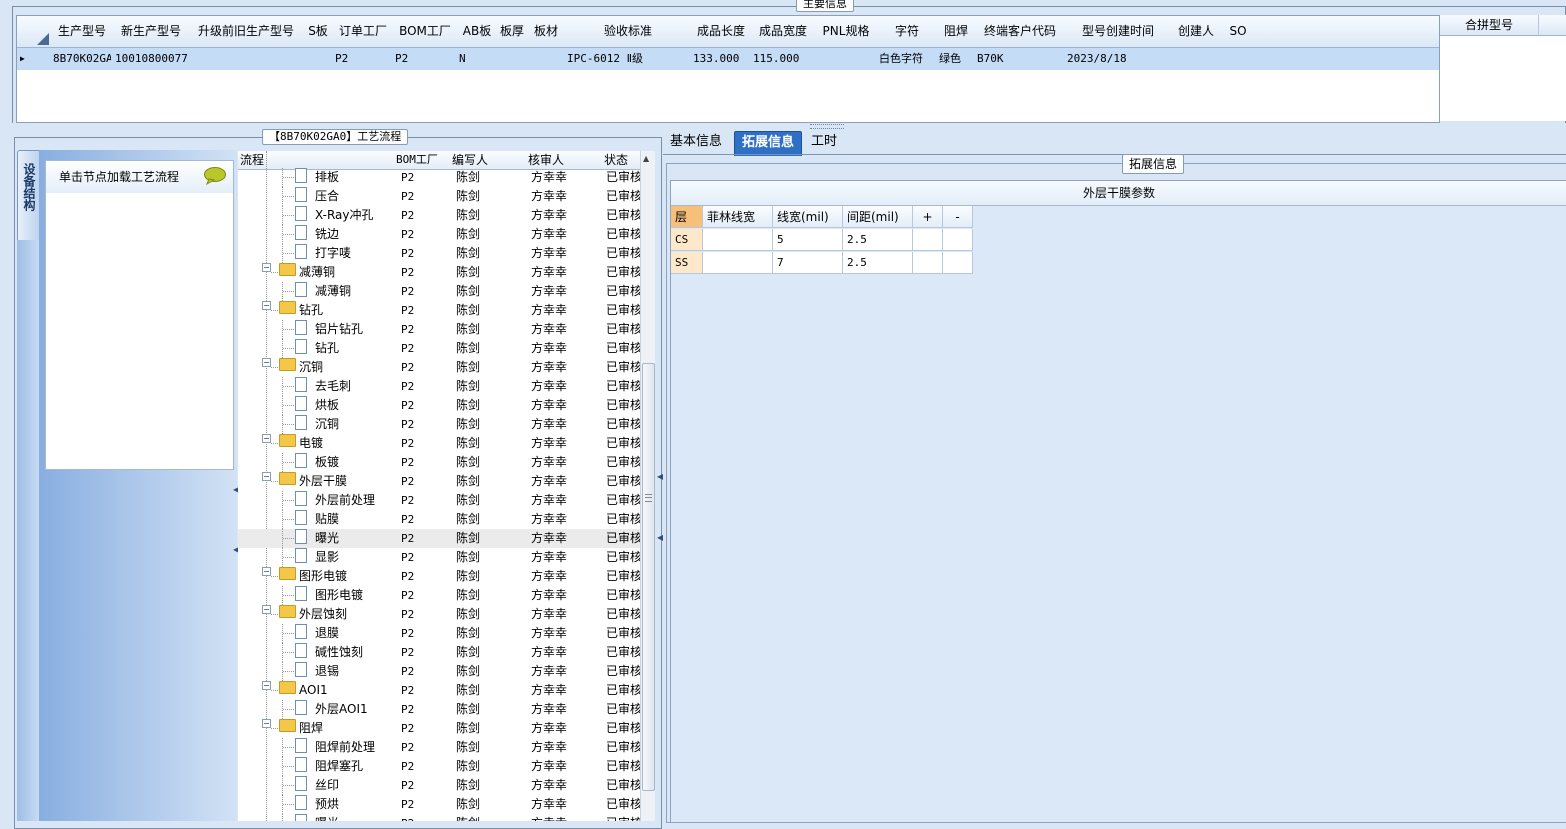 The image size is (1566, 829). I want to click on tree-row: 压合 P2 陈剑 方幸幸 已审核, so click(439, 196).